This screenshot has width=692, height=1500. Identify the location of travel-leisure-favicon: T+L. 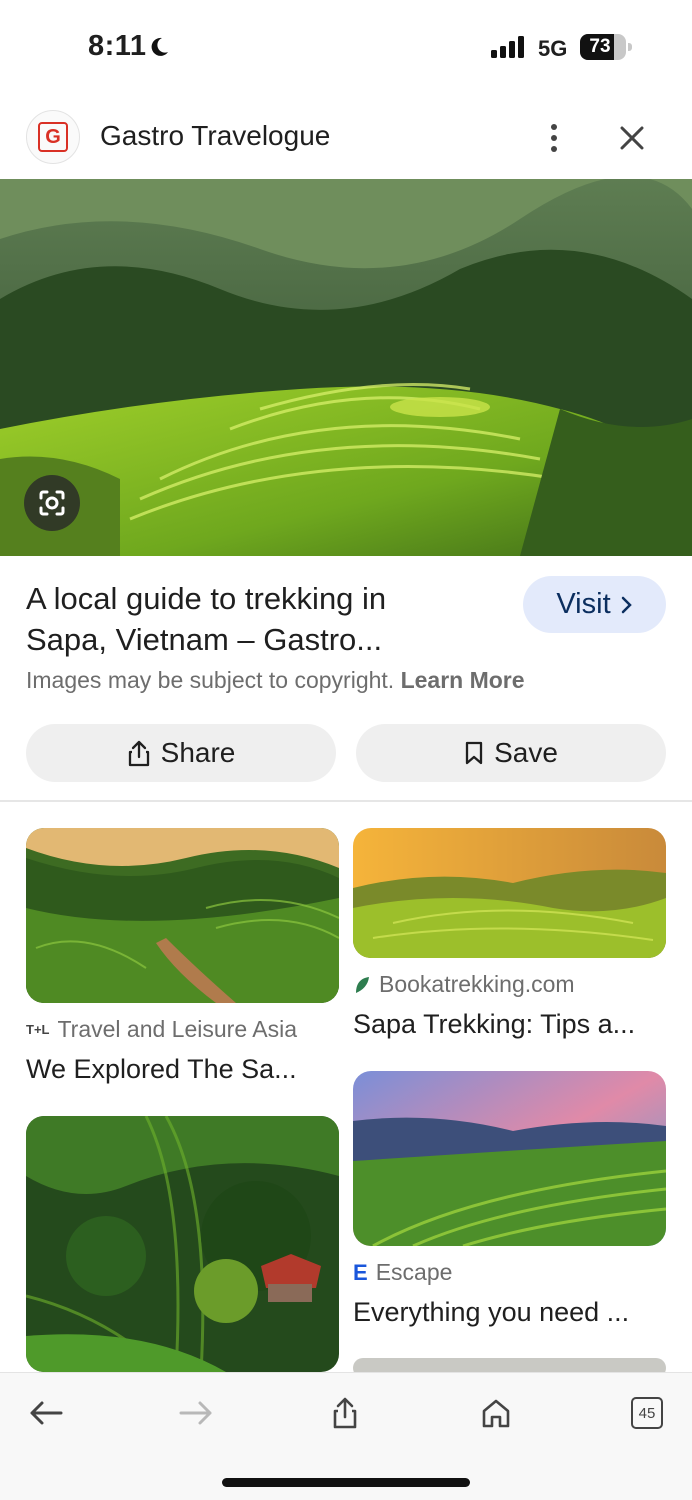
(38, 1029).